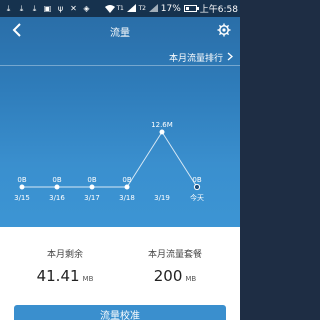  I want to click on status-right-icons: T1 T2 17% 上午6:58, so click(171, 8).